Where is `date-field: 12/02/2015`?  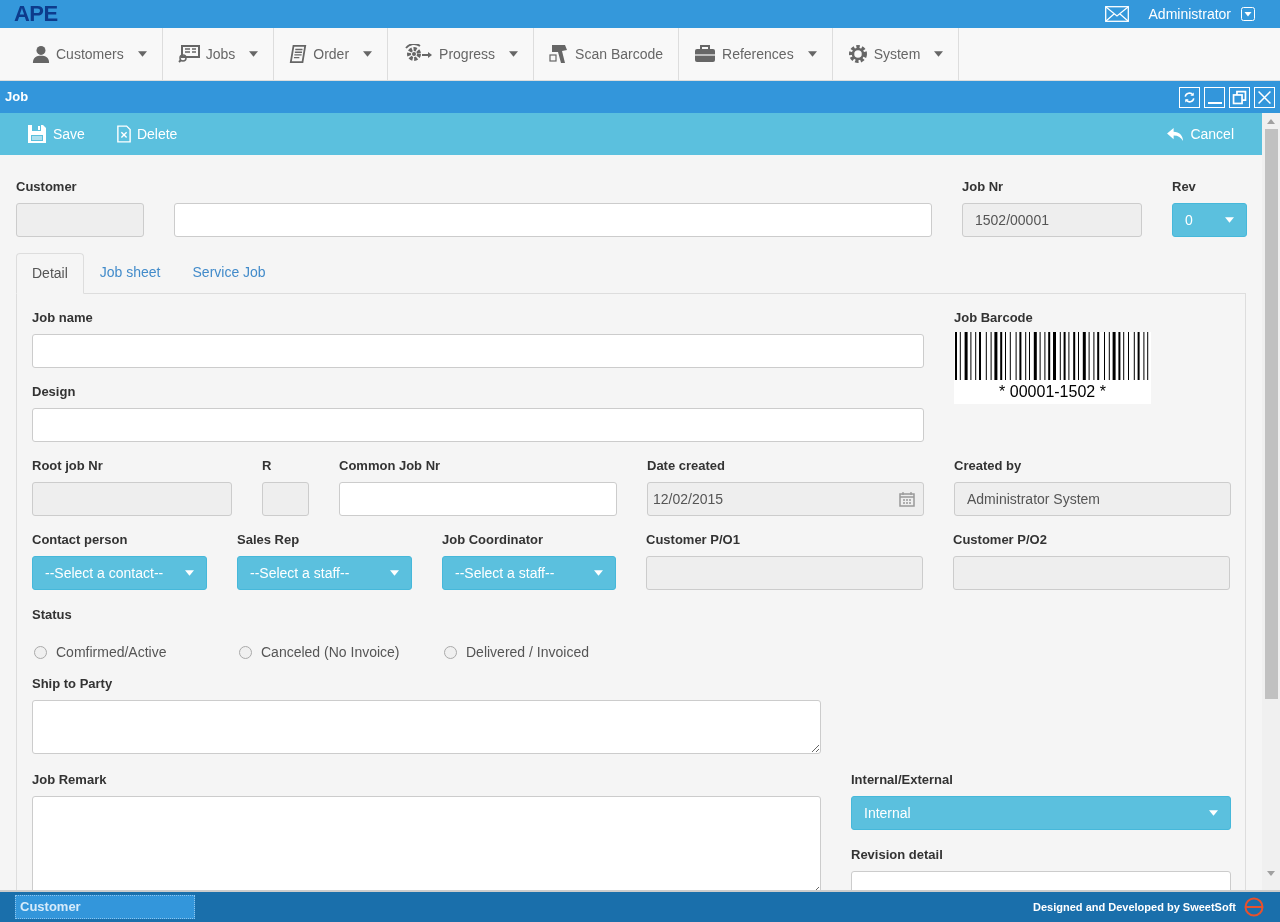
date-field: 12/02/2015 is located at coordinates (785, 499).